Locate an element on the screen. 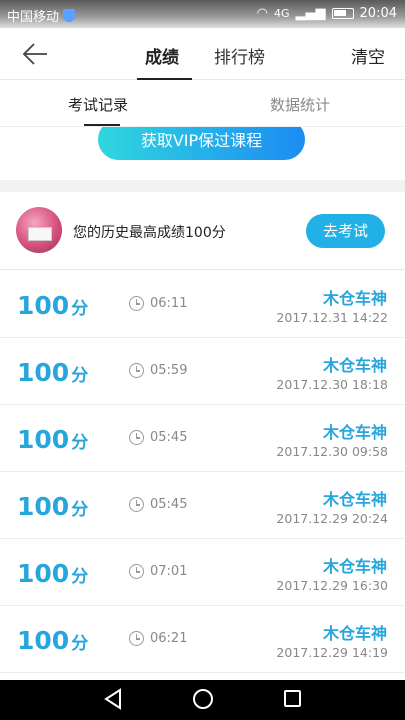 This screenshot has height=720, width=405. record-row: 100 分 07:01 木仓车神 2017.12.29 16:30 is located at coordinates (202, 572).